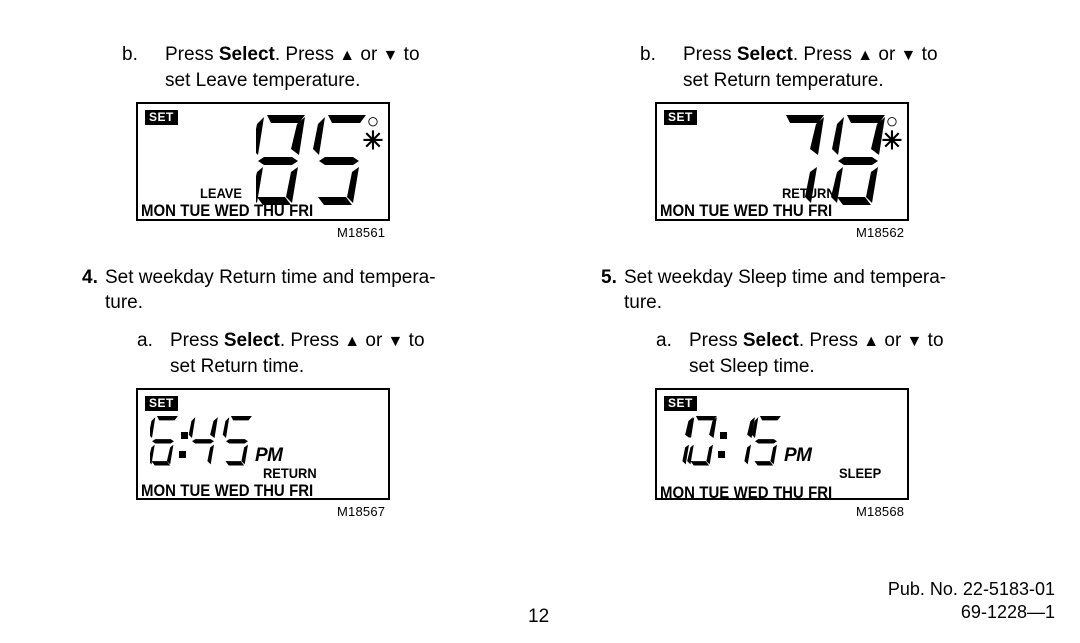 Image resolution: width=1080 pixels, height=643 pixels. What do you see at coordinates (880, 232) in the screenshot?
I see `figure-id-m18562: M18562` at bounding box center [880, 232].